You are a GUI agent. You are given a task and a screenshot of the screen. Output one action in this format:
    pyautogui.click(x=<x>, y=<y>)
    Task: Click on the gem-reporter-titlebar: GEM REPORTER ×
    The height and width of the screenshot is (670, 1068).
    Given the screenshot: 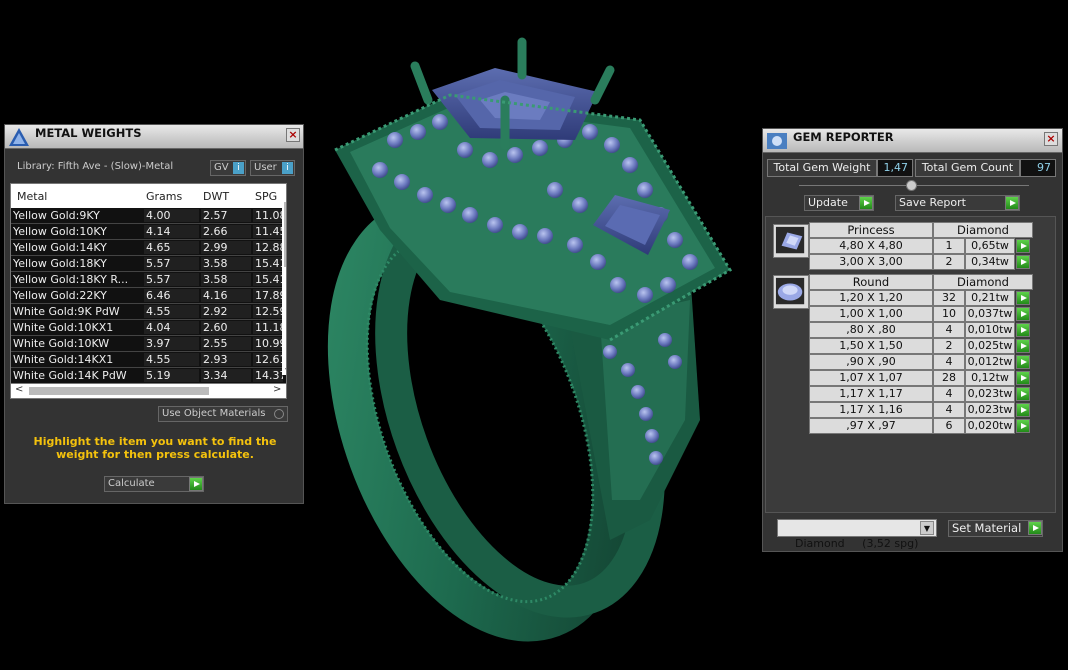 What is the action you would take?
    pyautogui.click(x=912, y=141)
    